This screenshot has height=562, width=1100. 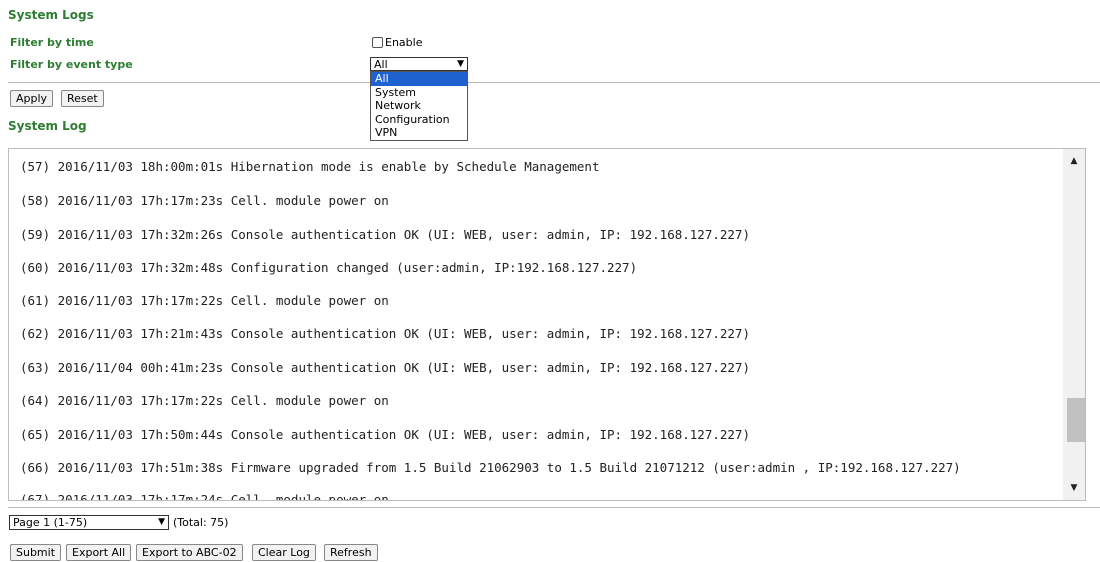 What do you see at coordinates (404, 42) in the screenshot?
I see `enable-label: Enable` at bounding box center [404, 42].